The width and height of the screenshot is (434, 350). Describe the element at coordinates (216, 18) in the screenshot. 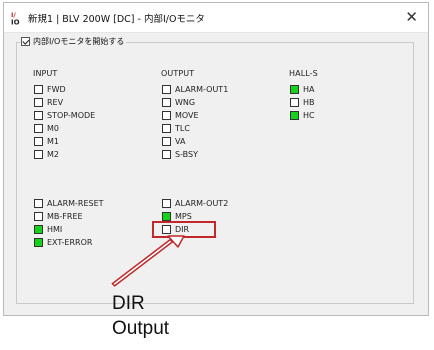

I see `title-bar: I/ IO 新規1 | BLV 200W [DC] - 内部I/Oモニタ ✕` at that location.